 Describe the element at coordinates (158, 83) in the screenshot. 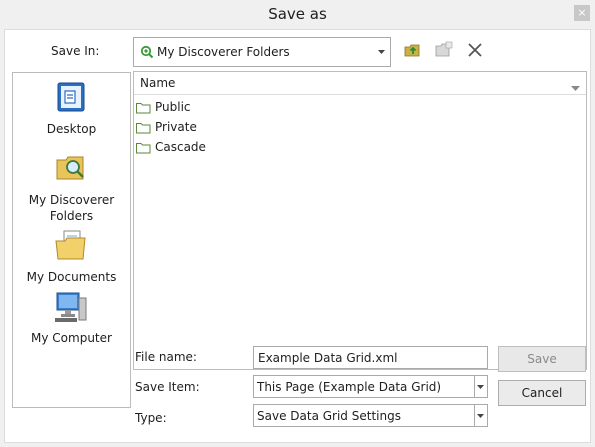

I see `name-column-label: Name` at that location.